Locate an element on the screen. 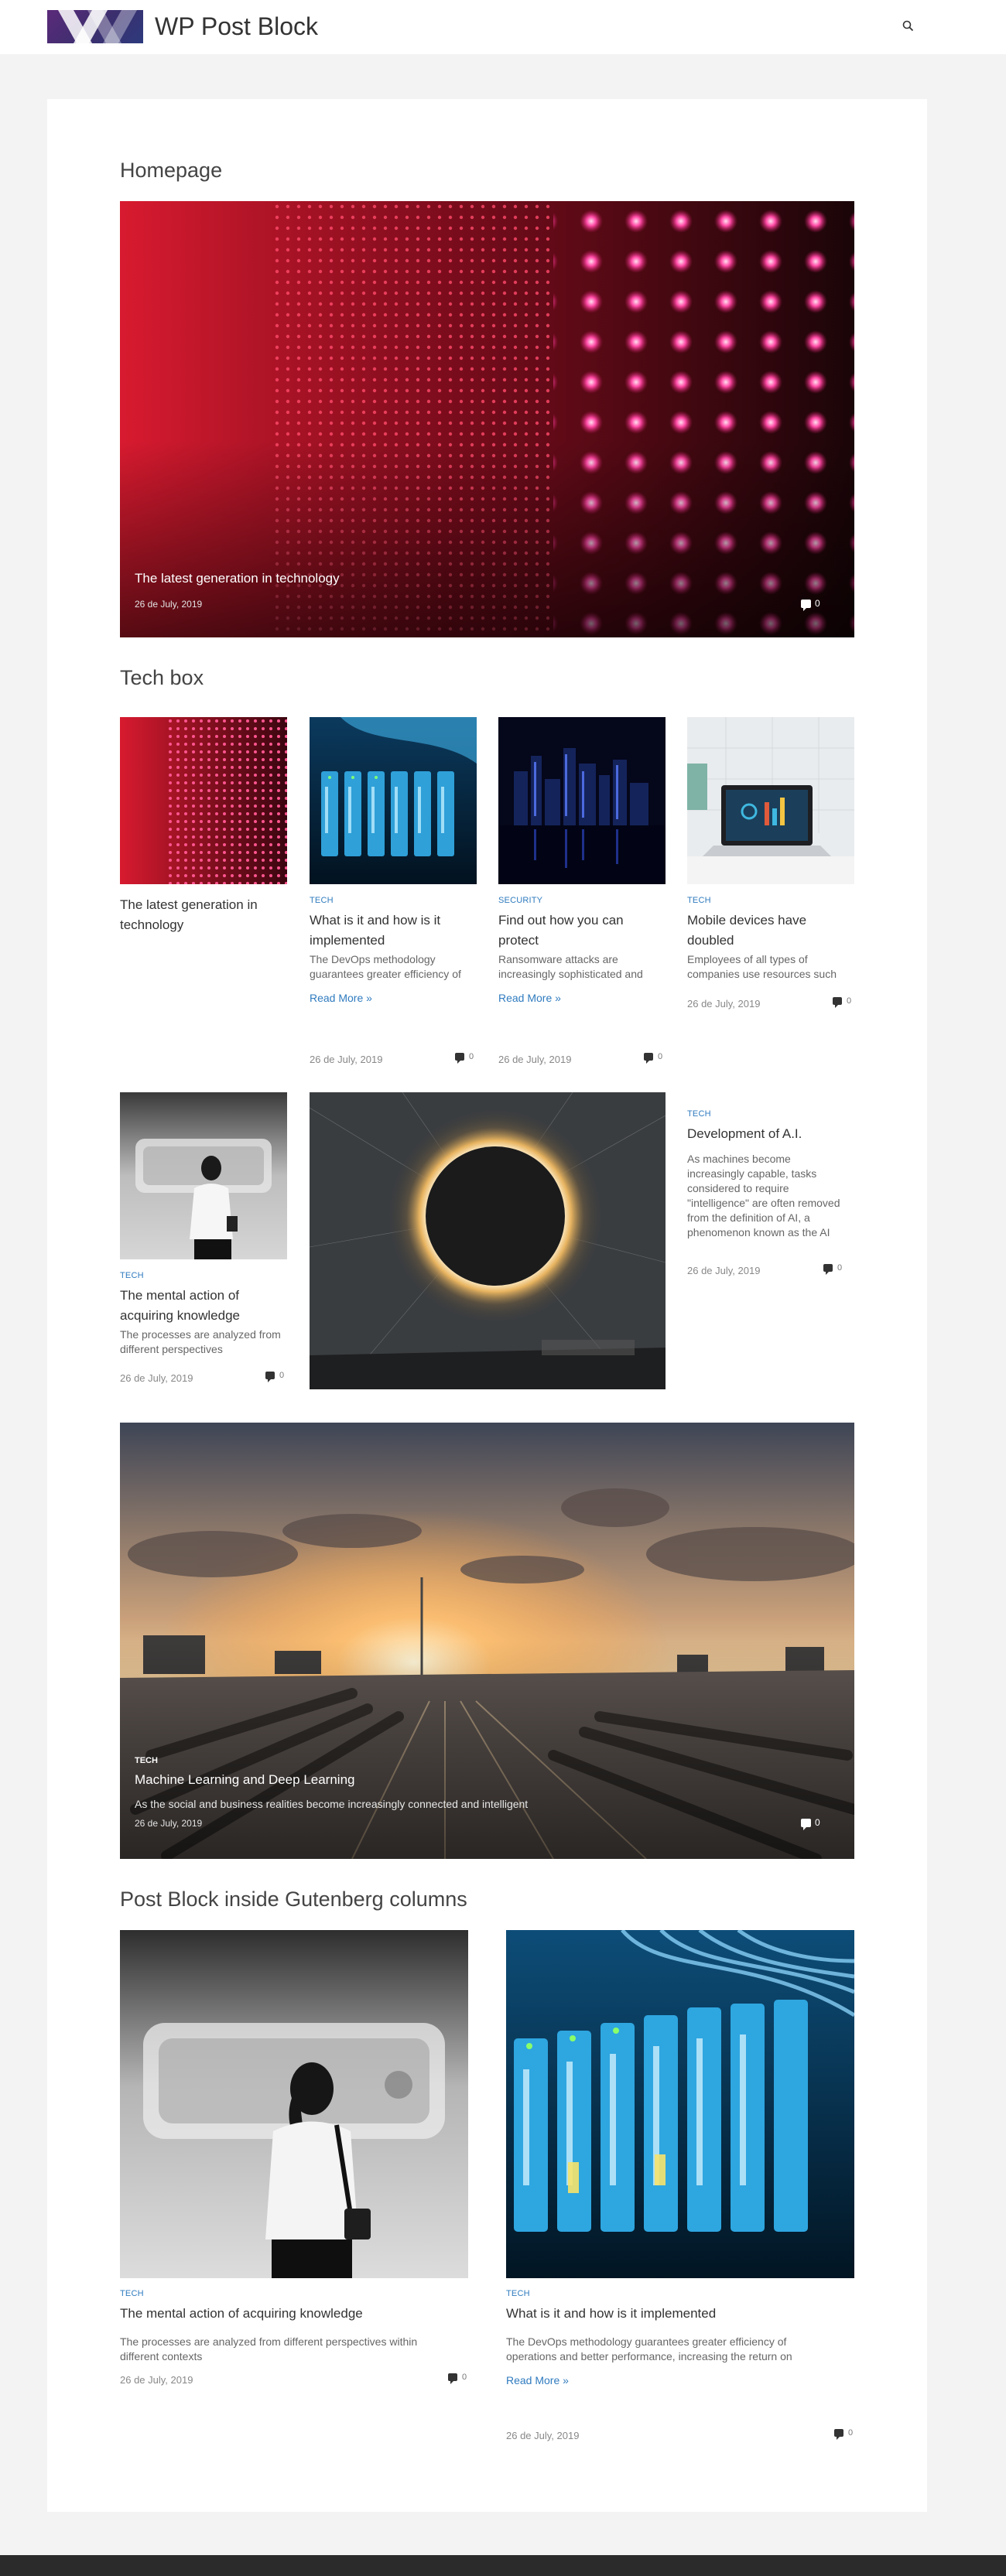 This screenshot has height=2576, width=1006. comment-count-mobile: 0 is located at coordinates (843, 1002).